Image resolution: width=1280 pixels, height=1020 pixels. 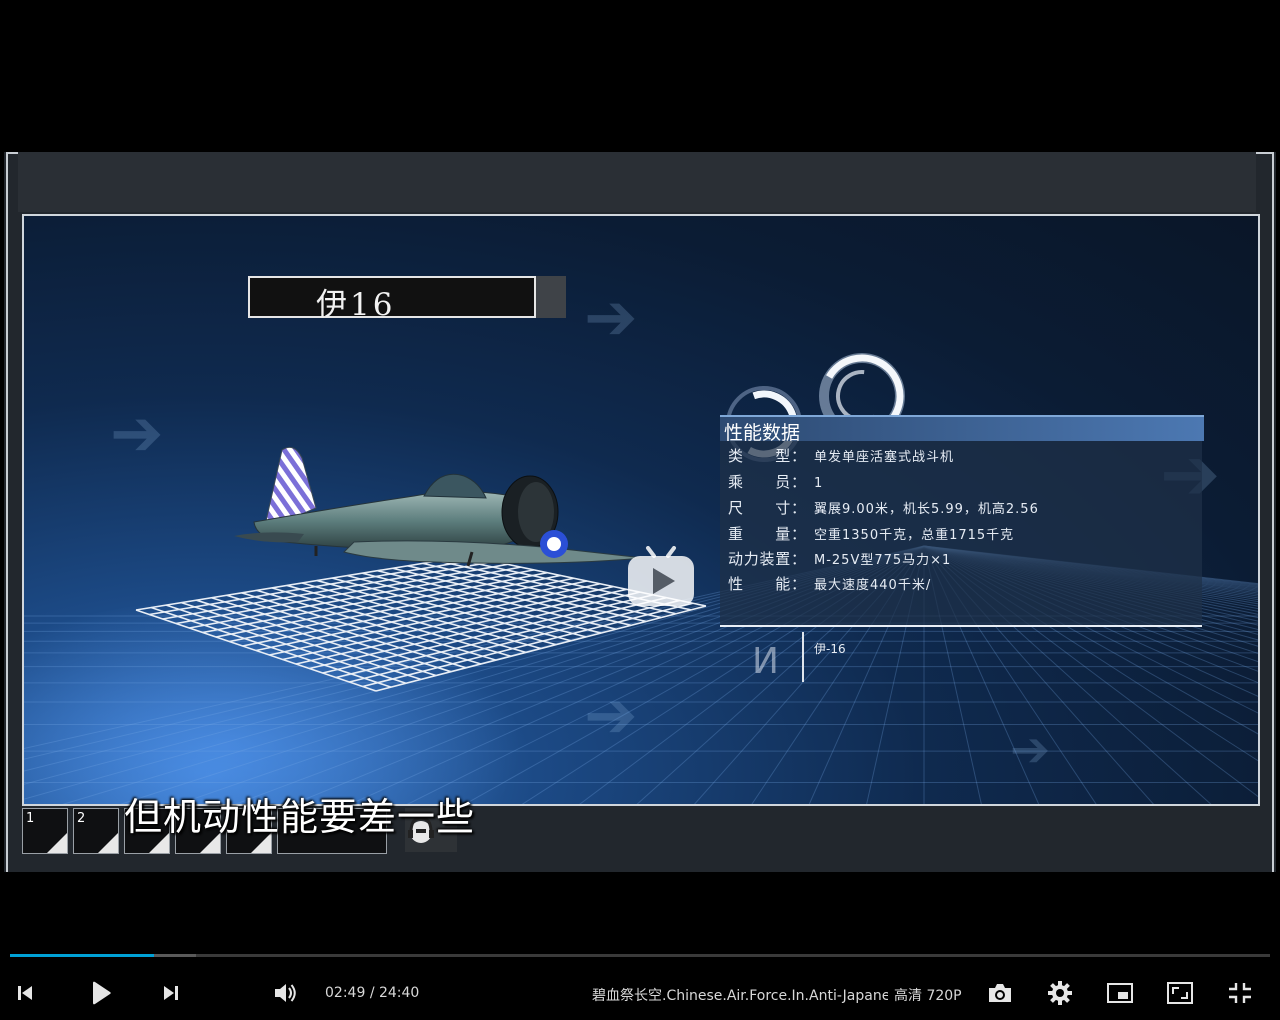 I want to click on time-display: 02:49 / 24:40, so click(x=372, y=993).